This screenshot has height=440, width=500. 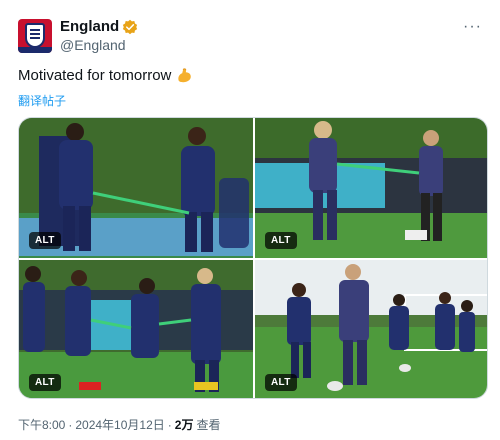 I want to click on author-display-name: England, so click(x=89, y=27).